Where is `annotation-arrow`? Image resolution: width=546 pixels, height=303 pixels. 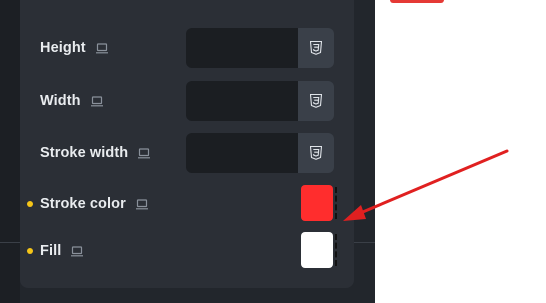 annotation-arrow is located at coordinates (426, 185).